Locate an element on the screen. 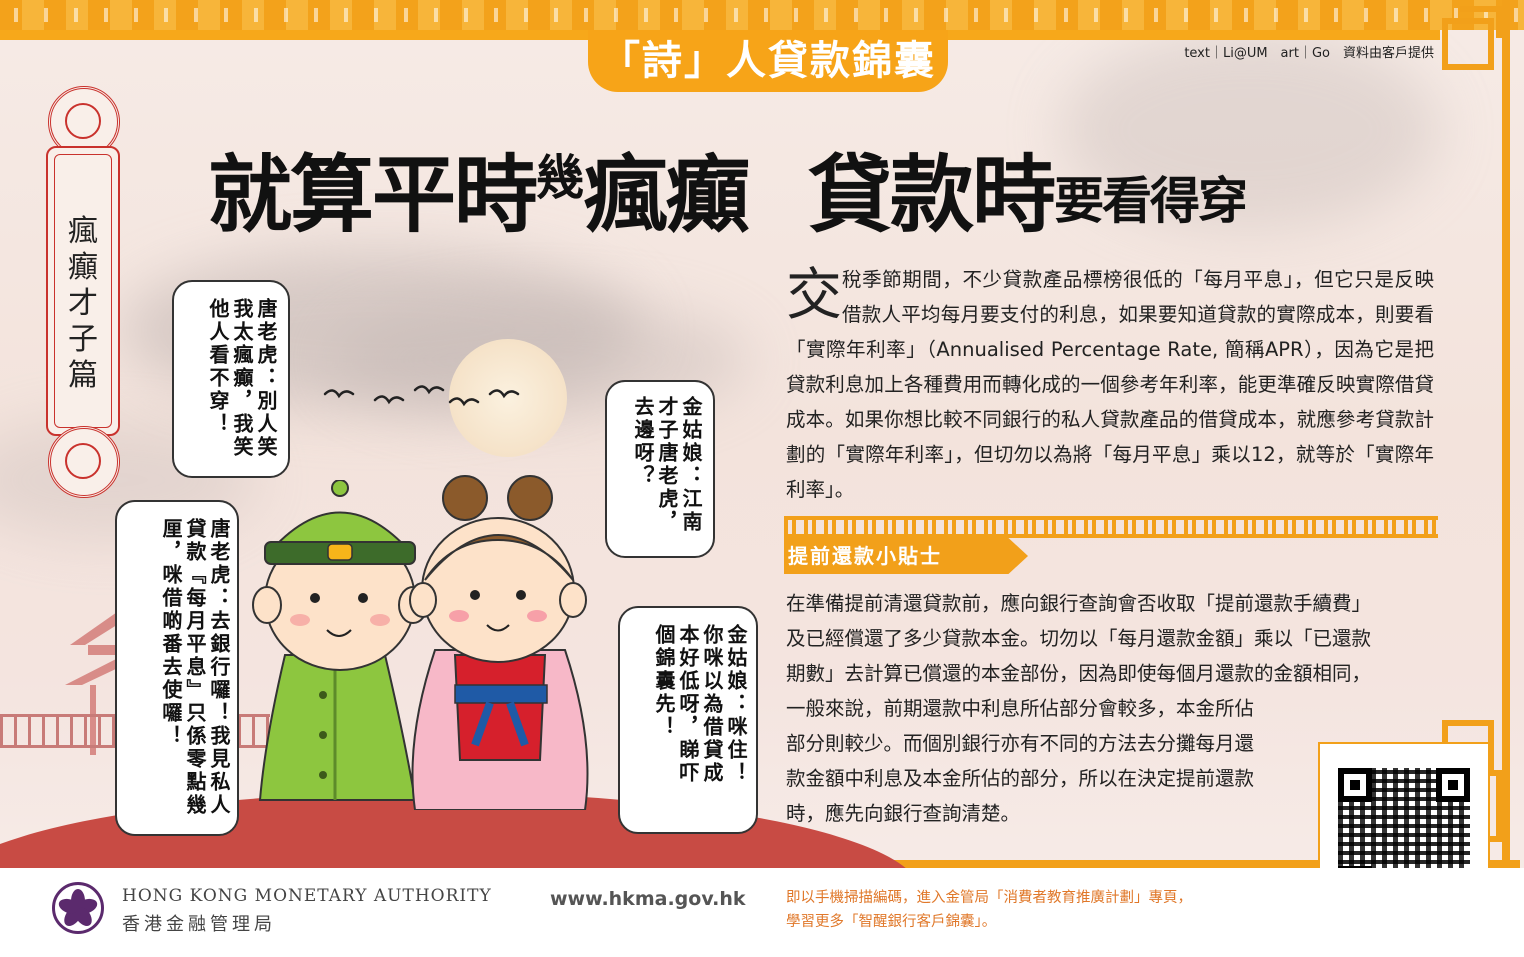  chapter-scroll: 瘋癲才子篇 is located at coordinates (81, 292).